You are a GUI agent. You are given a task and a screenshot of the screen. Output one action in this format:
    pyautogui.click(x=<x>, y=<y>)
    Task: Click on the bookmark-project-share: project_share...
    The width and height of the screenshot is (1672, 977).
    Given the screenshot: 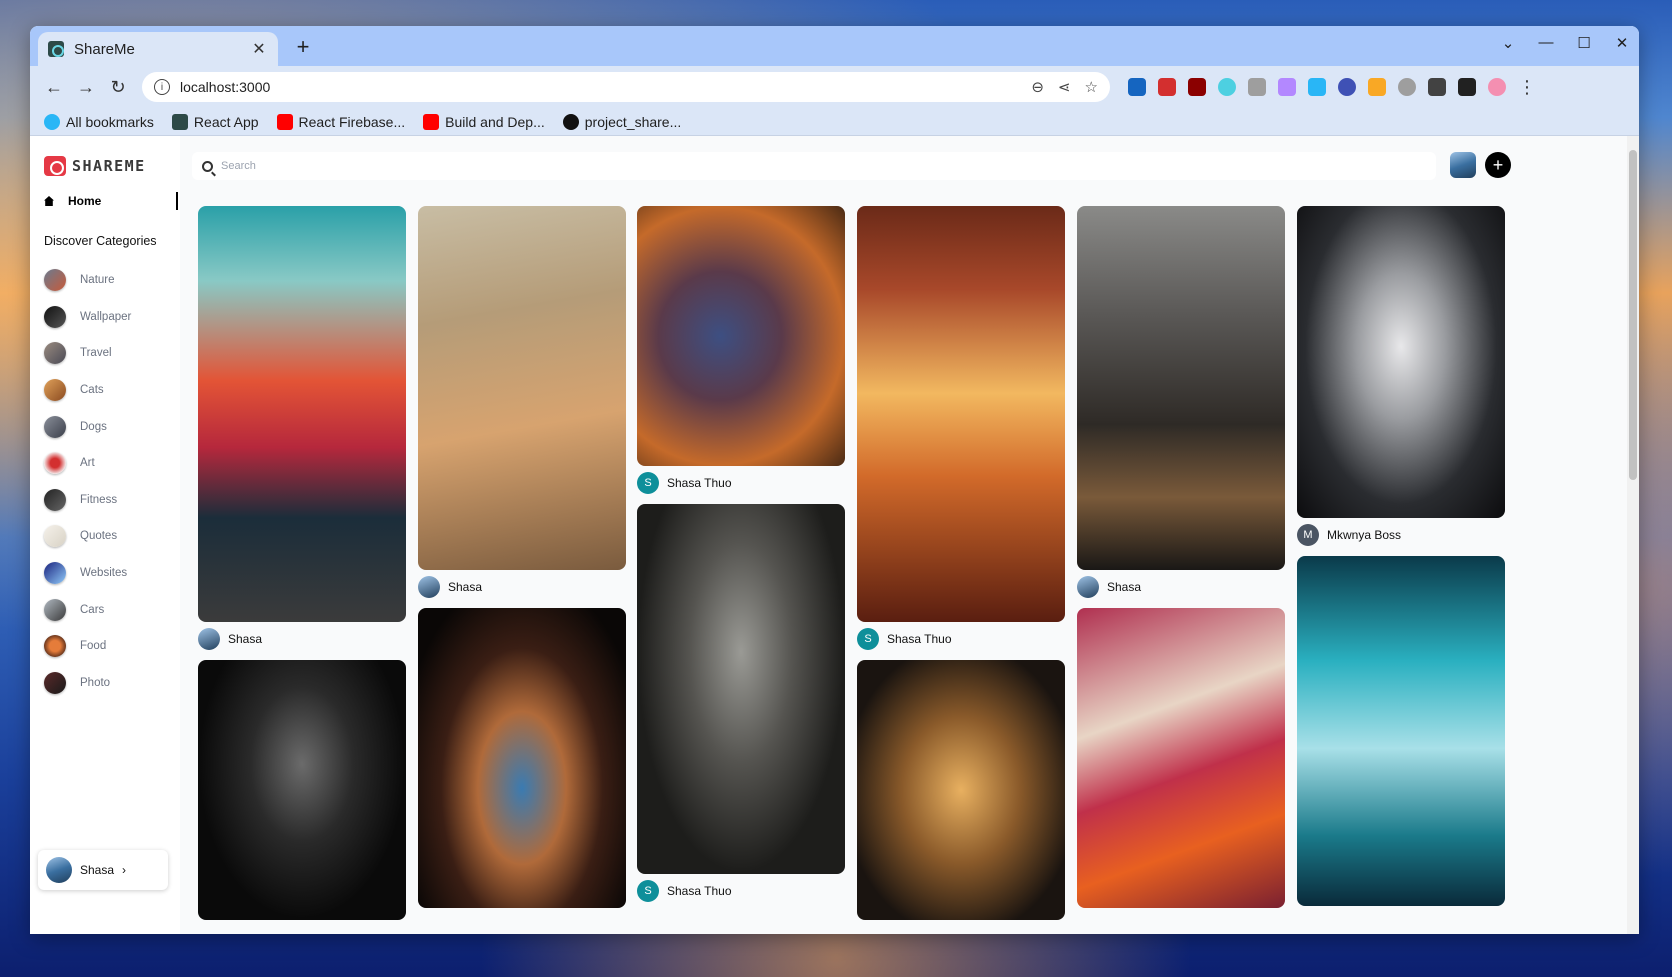 What is the action you would take?
    pyautogui.click(x=621, y=121)
    